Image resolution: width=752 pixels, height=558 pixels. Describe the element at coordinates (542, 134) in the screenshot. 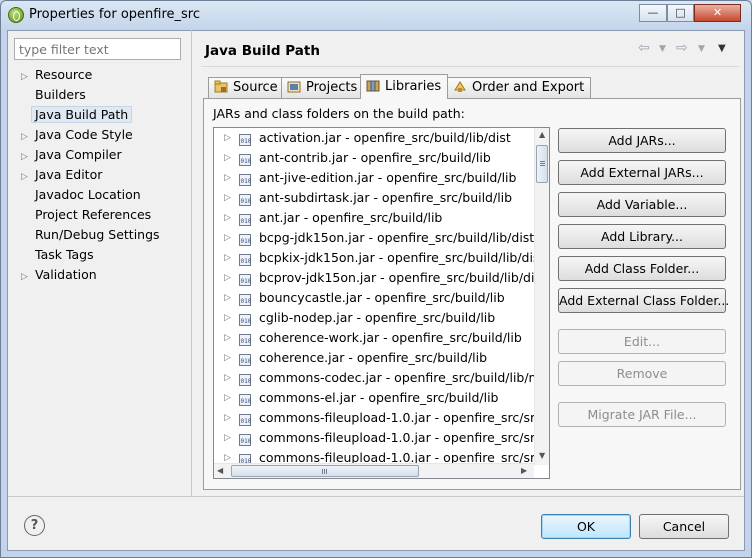

I see `scroll-up-arrow-icon: ▲` at that location.